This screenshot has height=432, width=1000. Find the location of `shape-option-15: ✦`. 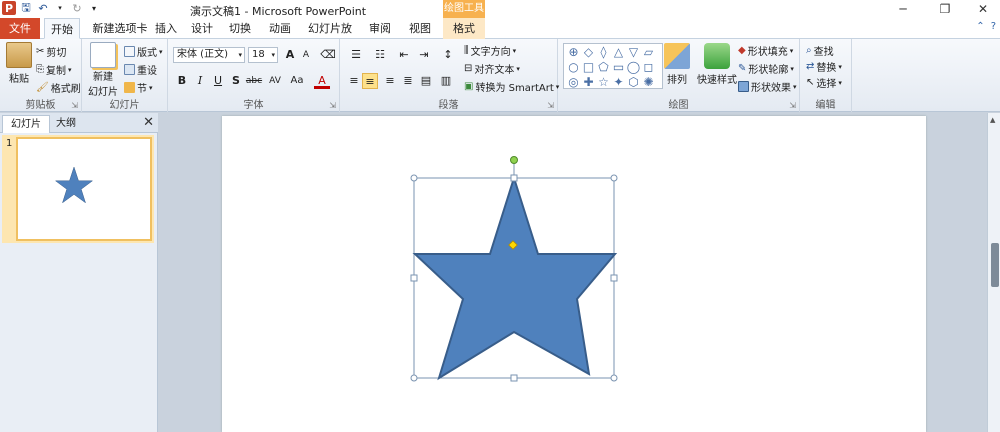

shape-option-15: ✦ is located at coordinates (618, 82).